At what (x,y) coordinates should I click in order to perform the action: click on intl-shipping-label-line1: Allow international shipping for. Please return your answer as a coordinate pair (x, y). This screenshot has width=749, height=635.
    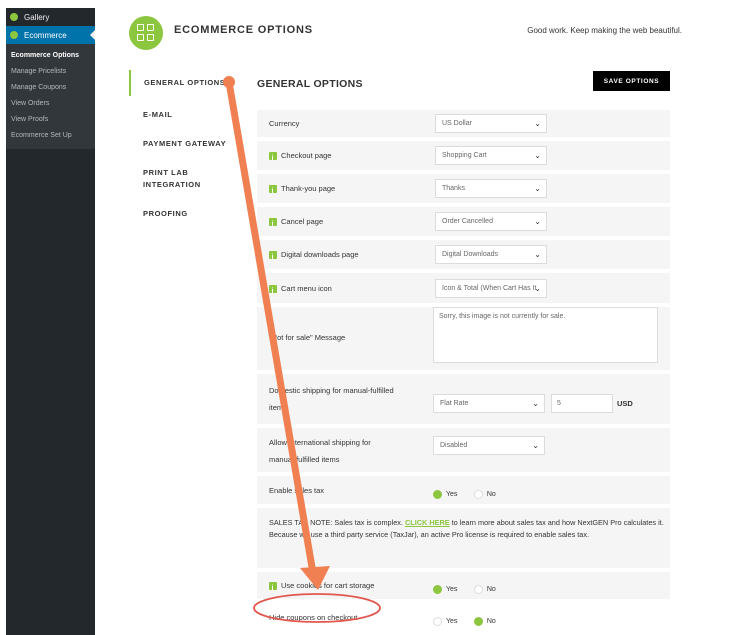
    Looking at the image, I should click on (320, 442).